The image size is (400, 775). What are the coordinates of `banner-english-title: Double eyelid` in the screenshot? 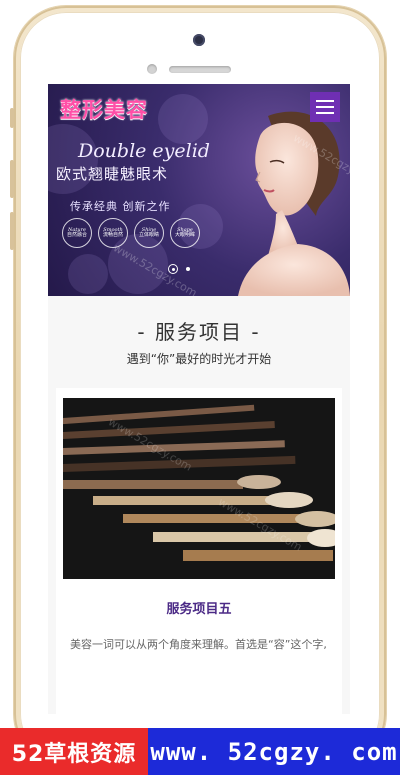 It's located at (144, 151).